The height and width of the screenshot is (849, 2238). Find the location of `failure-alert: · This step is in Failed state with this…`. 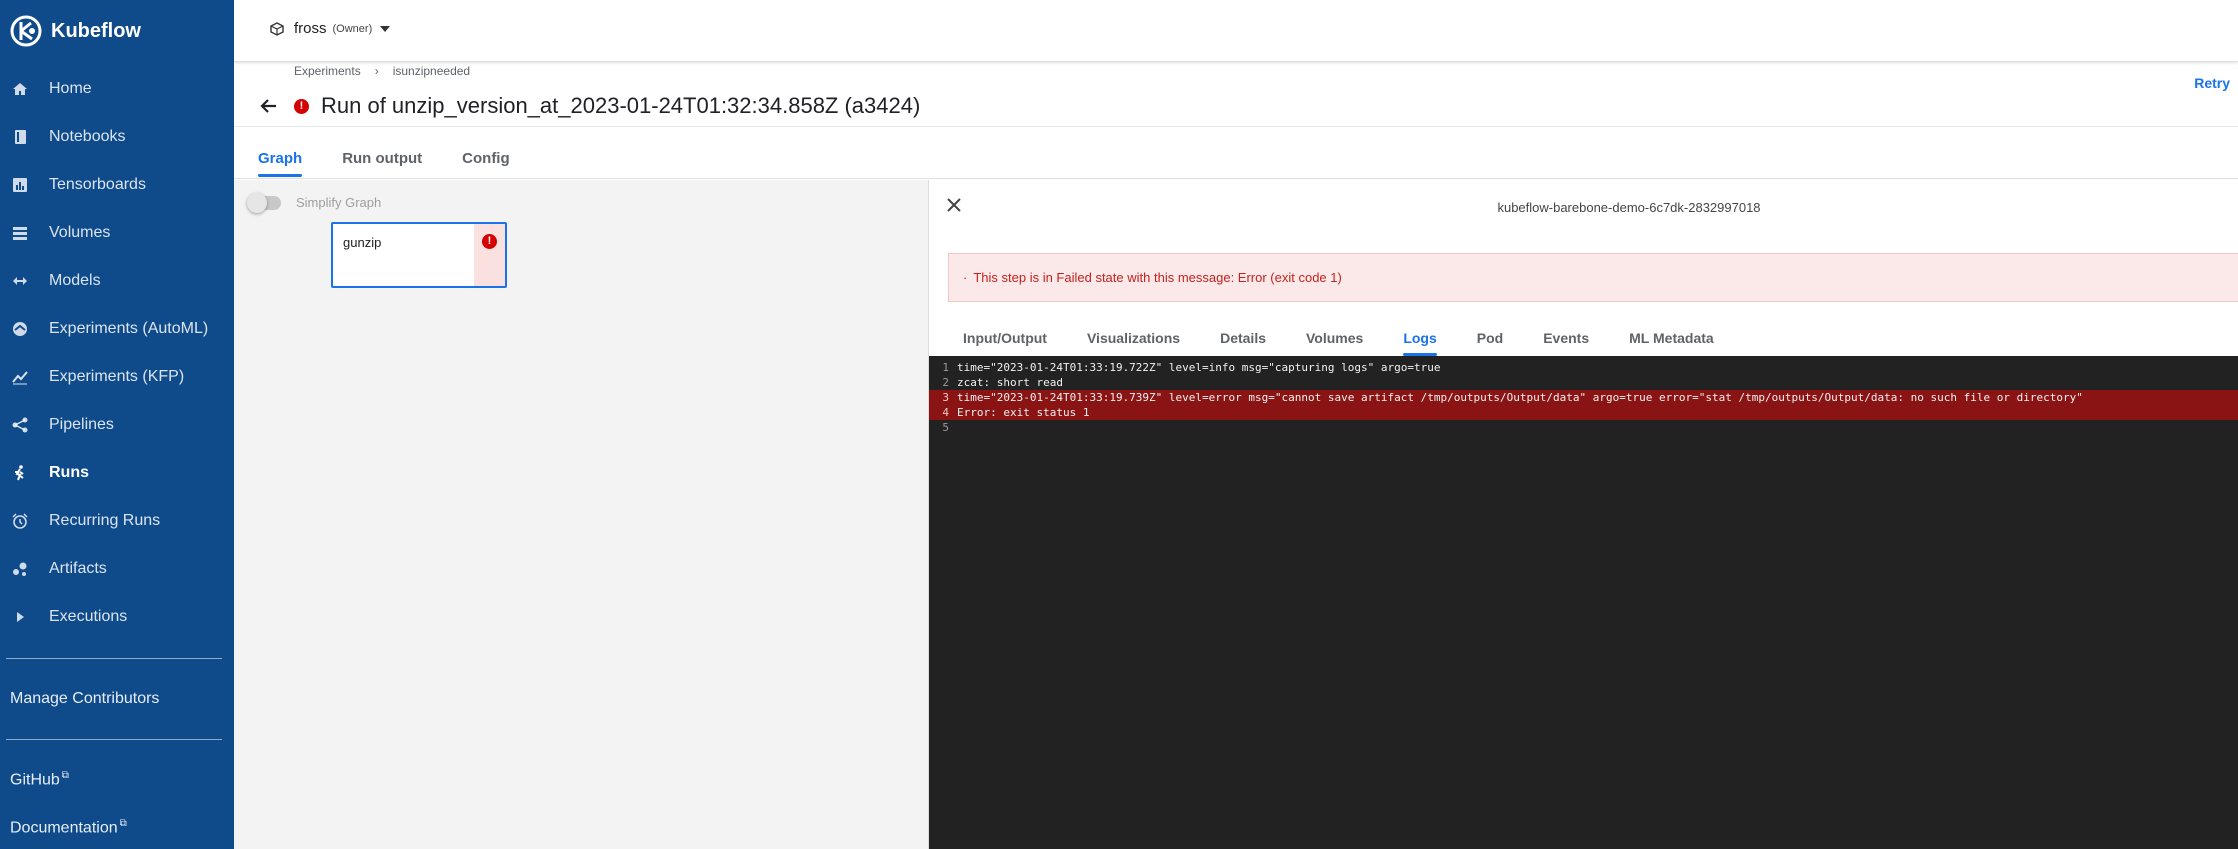

failure-alert: · This step is in Failed state with this… is located at coordinates (1593, 277).